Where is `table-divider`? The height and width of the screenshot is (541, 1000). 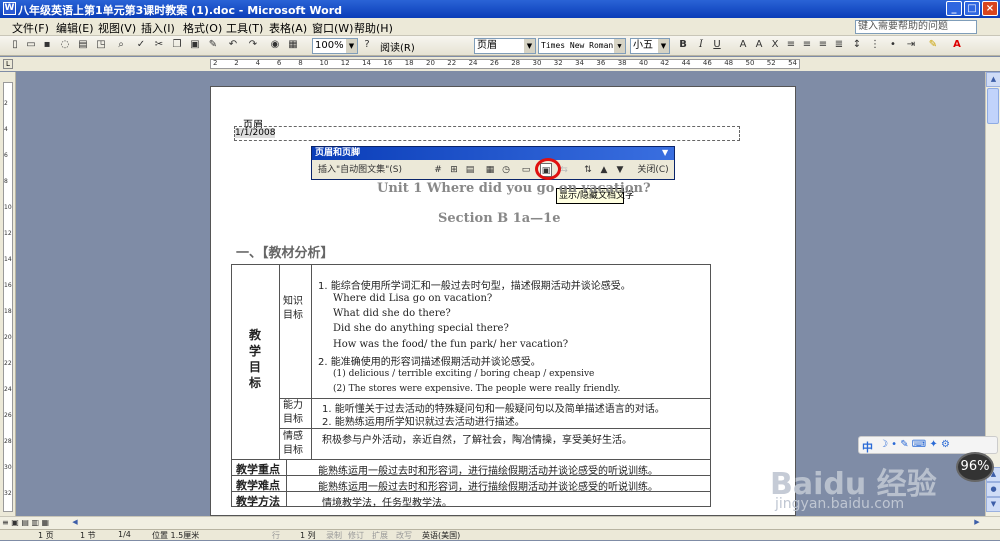 table-divider is located at coordinates (495, 398).